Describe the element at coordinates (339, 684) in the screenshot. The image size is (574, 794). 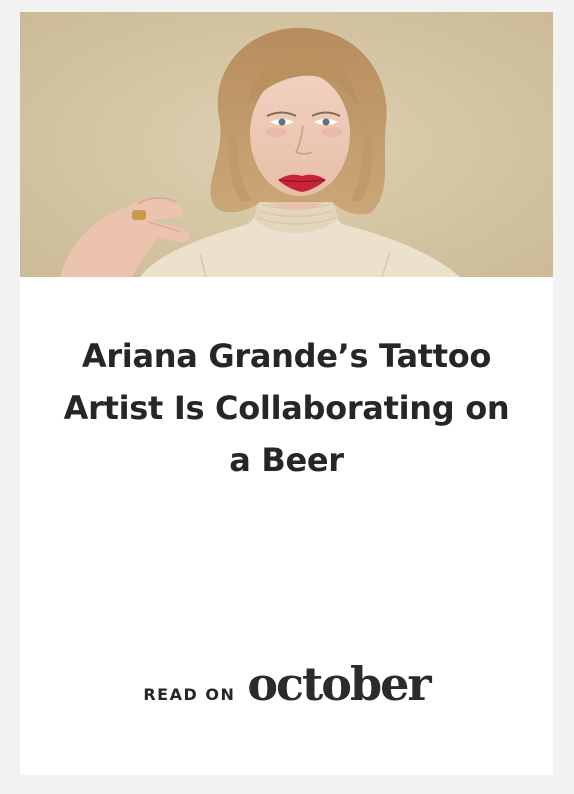
I see `brand-logo: october` at that location.